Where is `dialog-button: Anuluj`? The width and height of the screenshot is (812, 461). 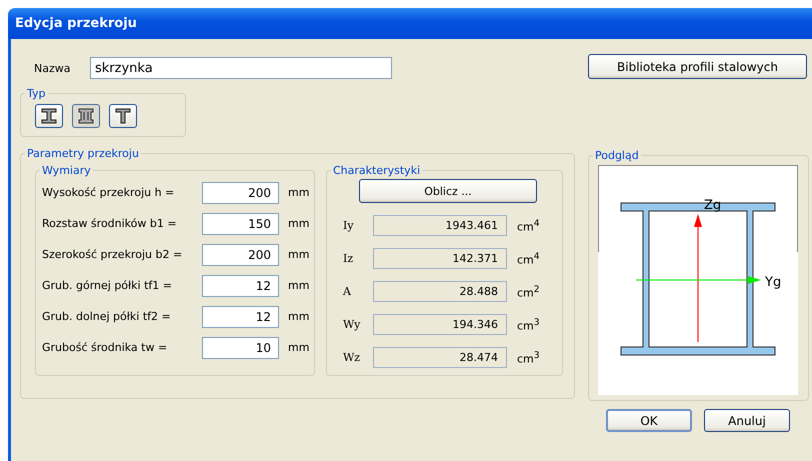 dialog-button: Anuluj is located at coordinates (747, 420).